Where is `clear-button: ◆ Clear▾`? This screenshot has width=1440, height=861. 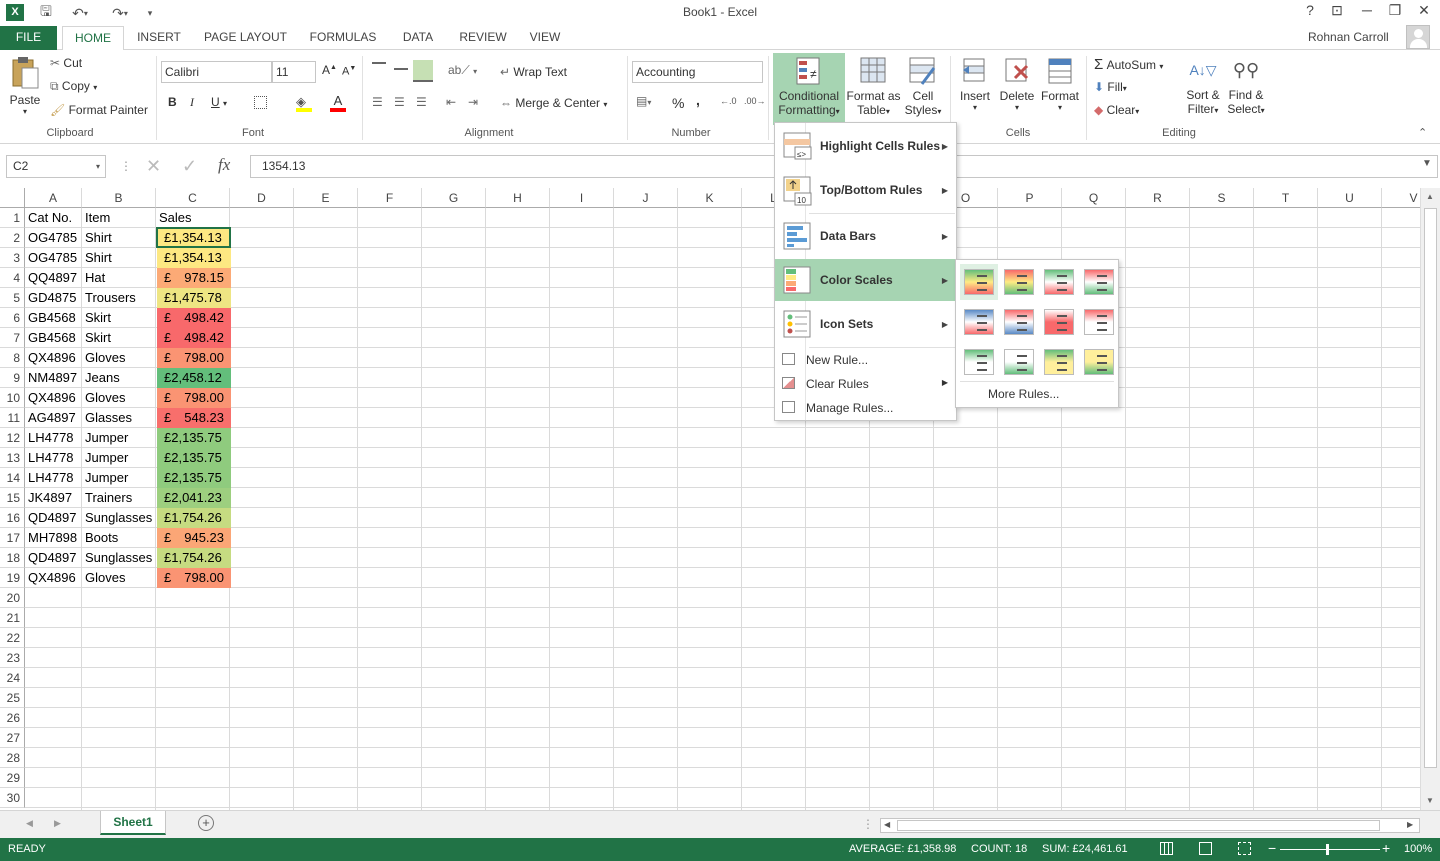 clear-button: ◆ Clear▾ is located at coordinates (1116, 110).